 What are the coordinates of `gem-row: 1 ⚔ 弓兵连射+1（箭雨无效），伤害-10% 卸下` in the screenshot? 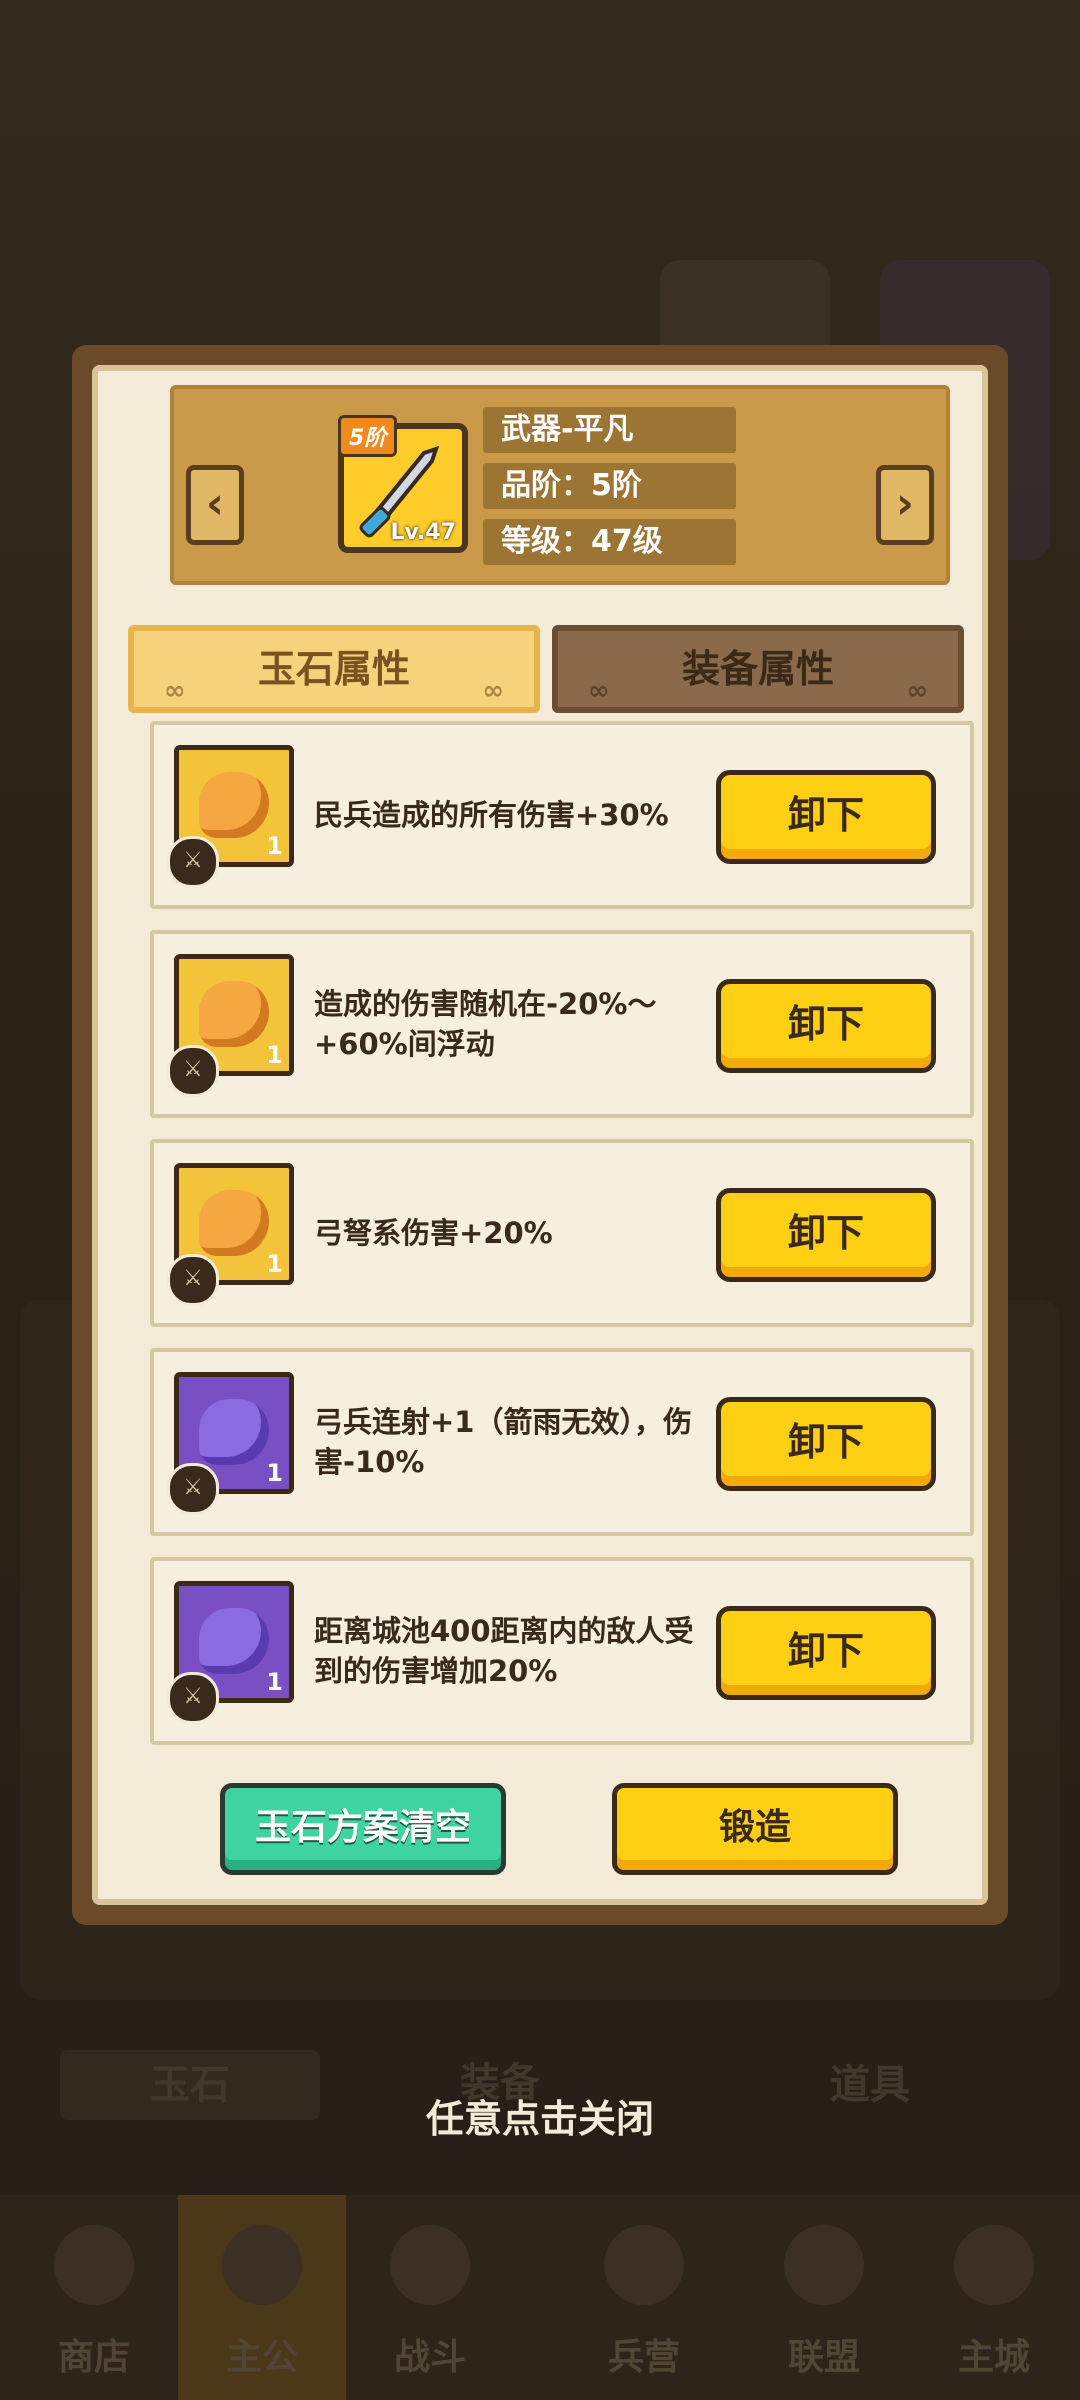 It's located at (562, 1442).